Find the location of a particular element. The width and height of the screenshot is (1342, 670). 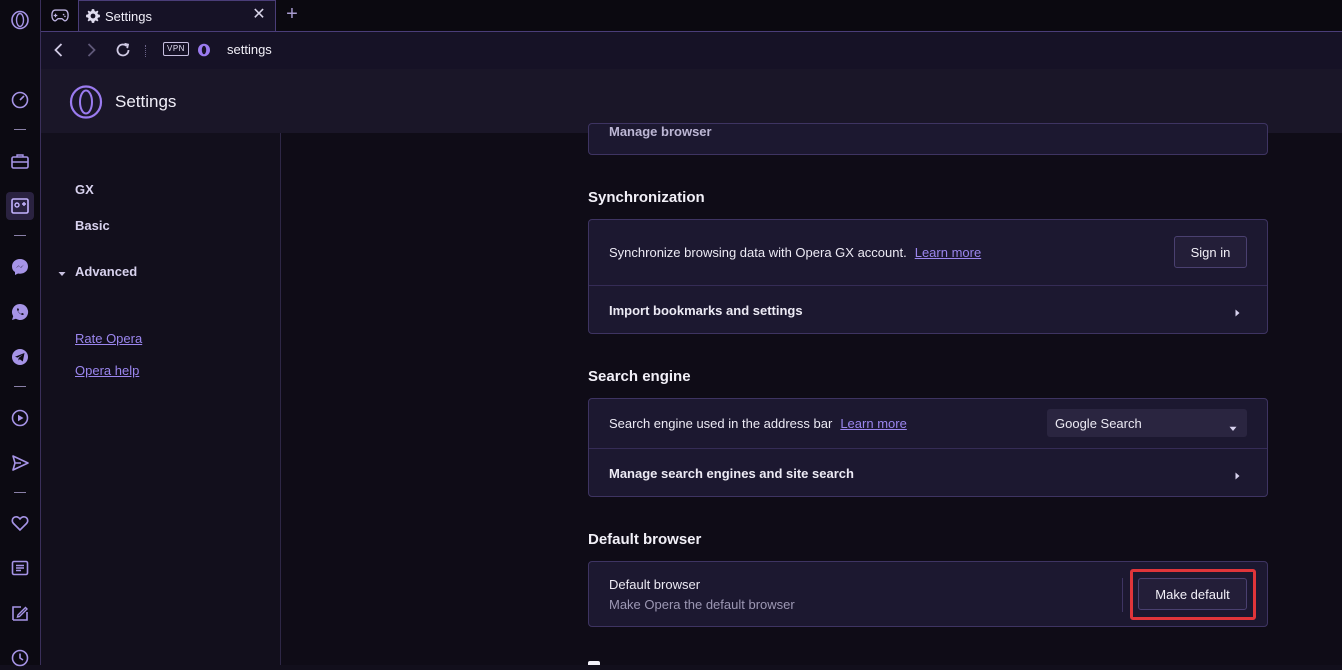

news-icon is located at coordinates (20, 568).